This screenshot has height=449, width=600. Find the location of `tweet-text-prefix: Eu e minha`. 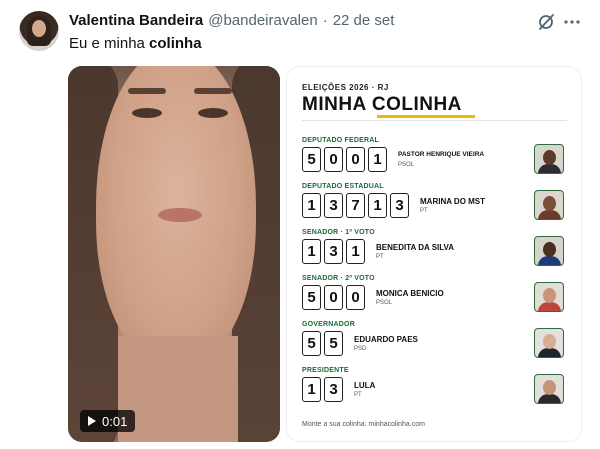

tweet-text-prefix: Eu e minha is located at coordinates (109, 43).